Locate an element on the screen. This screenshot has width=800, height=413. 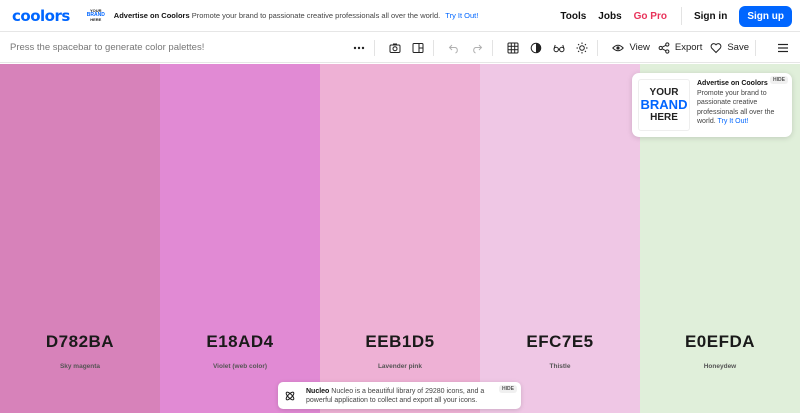
collage-icon is located at coordinates (418, 48).